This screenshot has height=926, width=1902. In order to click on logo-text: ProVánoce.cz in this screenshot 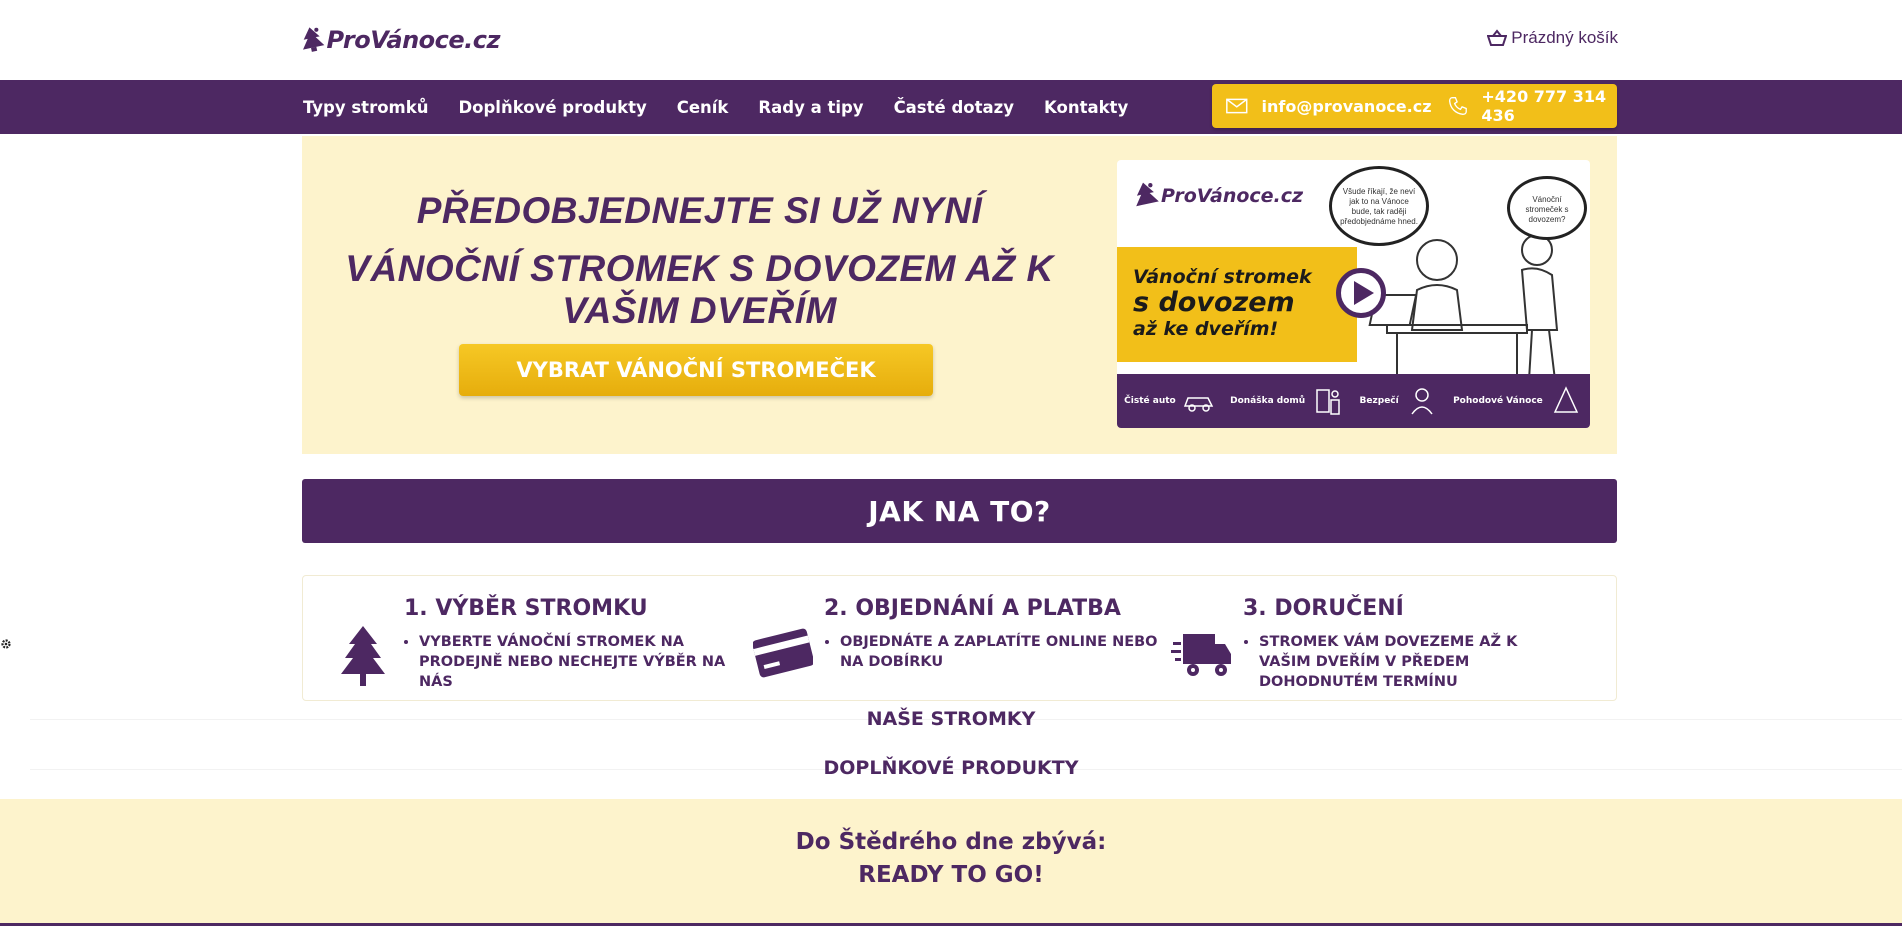, I will do `click(413, 40)`.